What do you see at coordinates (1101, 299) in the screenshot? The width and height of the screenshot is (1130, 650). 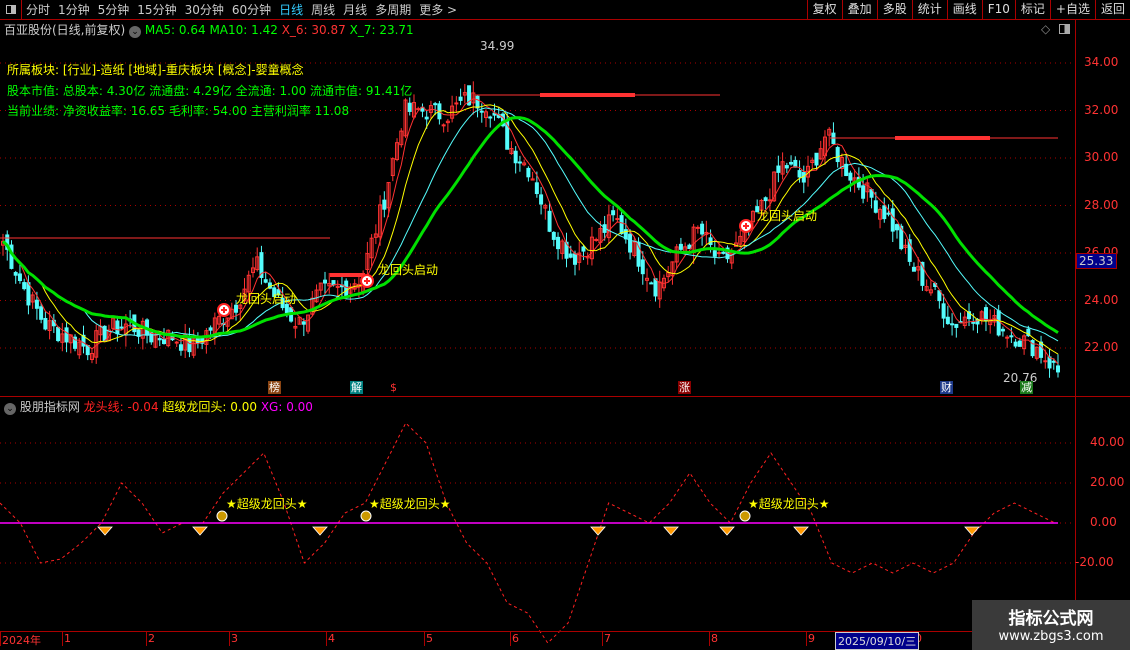 I see `price-tick: 24.00` at bounding box center [1101, 299].